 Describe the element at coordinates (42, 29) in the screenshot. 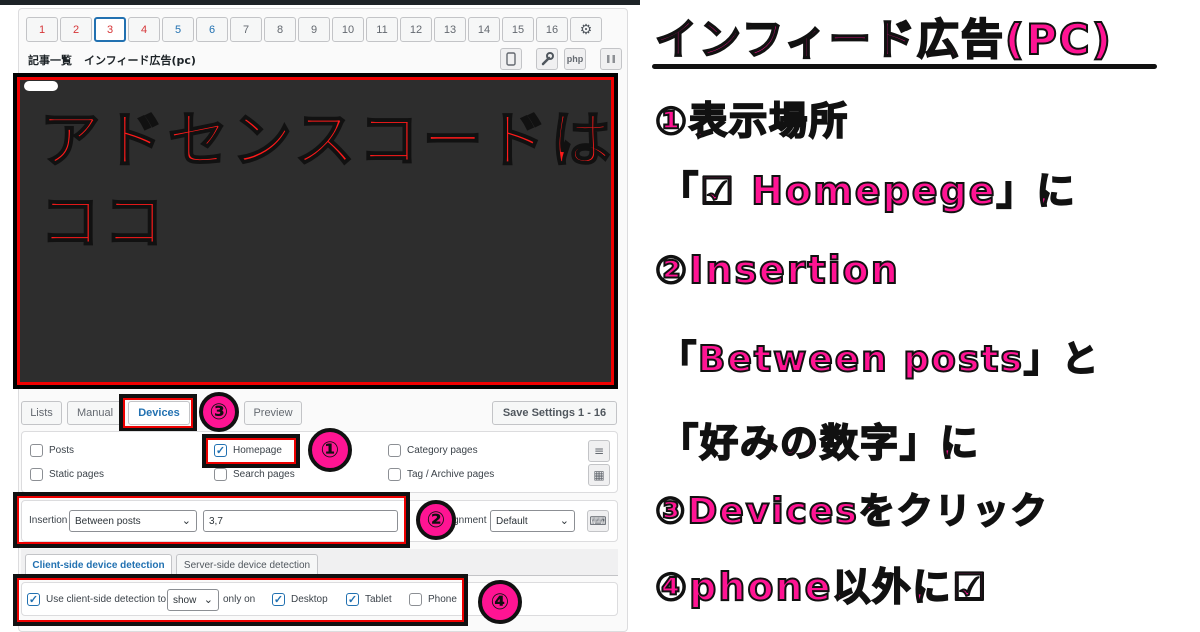

I see `tab-1: 1` at that location.